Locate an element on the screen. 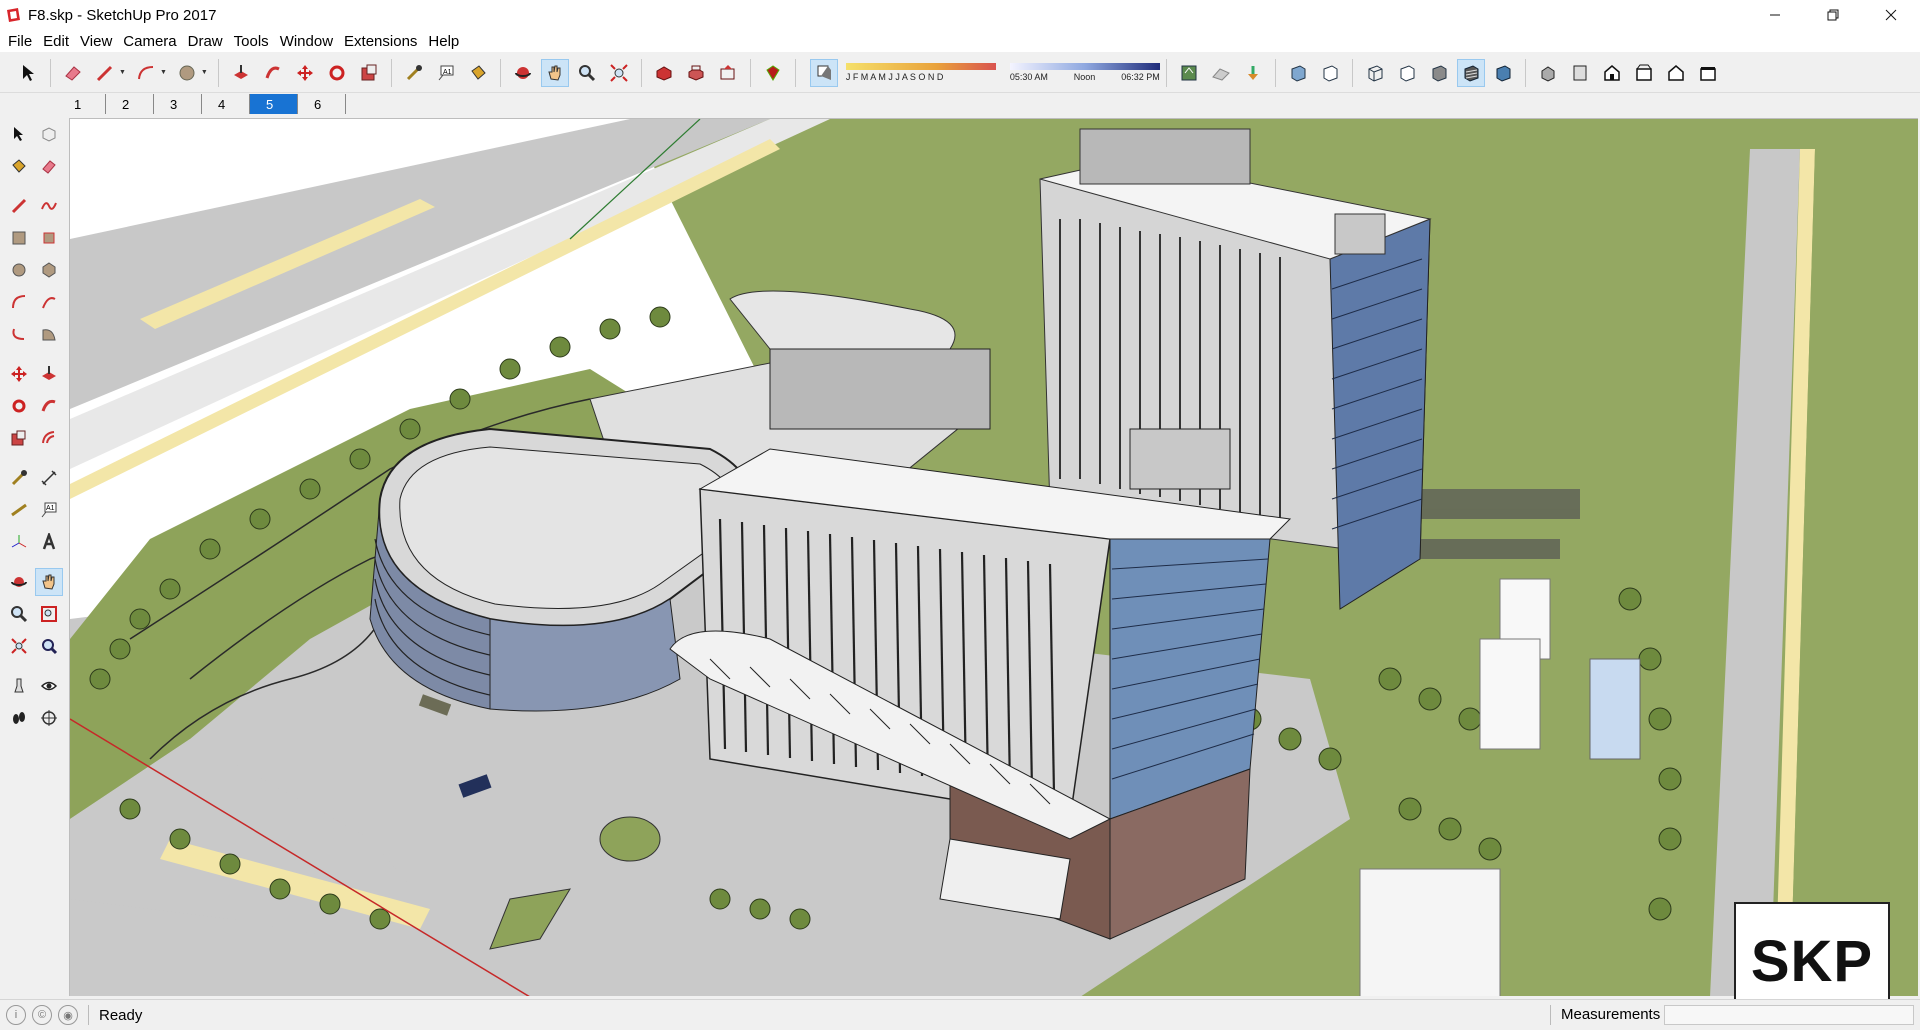  restore-icon is located at coordinates (1833, 15).